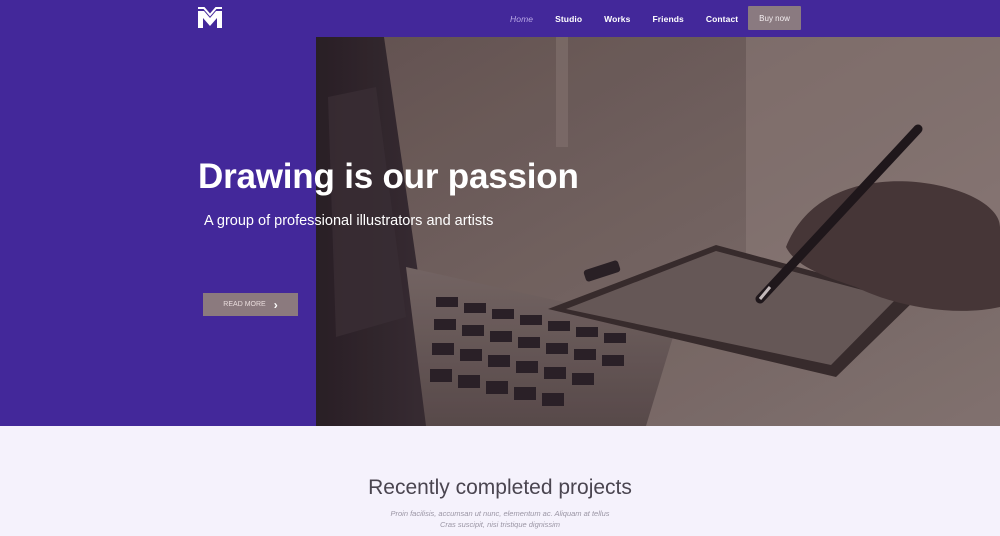  I want to click on hero-title: Drawing is our passion, so click(388, 176).